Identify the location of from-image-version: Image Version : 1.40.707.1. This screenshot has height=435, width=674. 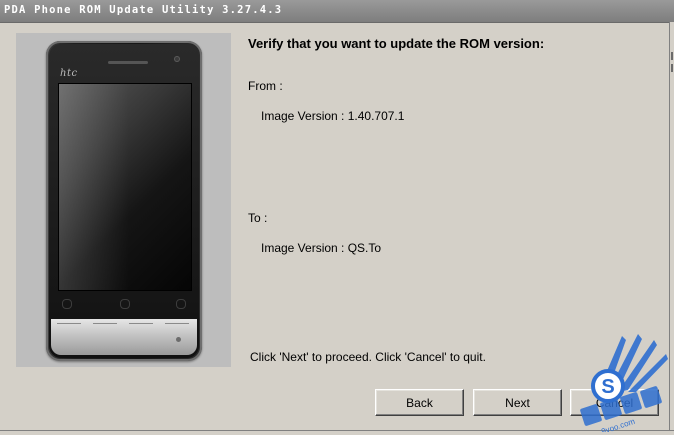
(333, 116).